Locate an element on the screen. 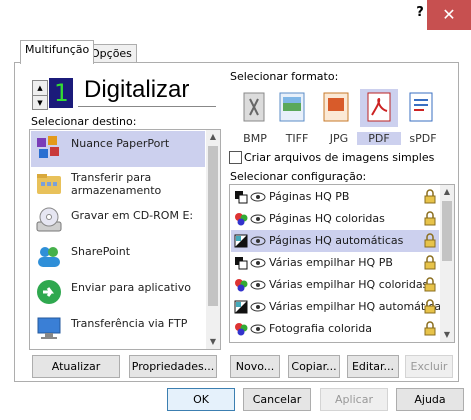 The height and width of the screenshot is (420, 471). scan-title: Digitalizar is located at coordinates (137, 89).